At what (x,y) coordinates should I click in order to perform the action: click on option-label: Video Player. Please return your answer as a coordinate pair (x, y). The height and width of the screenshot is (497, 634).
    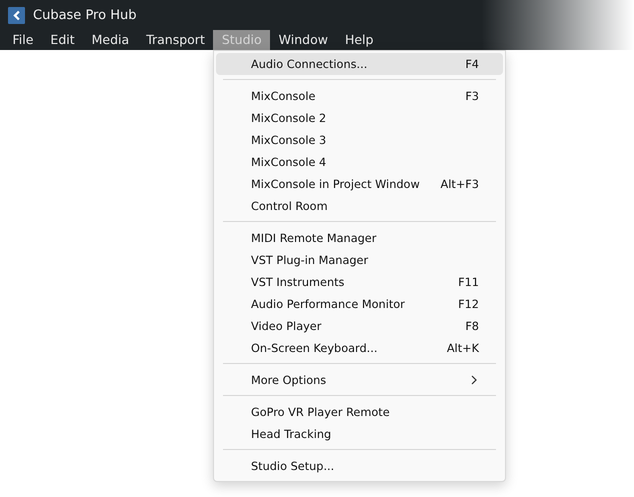
    Looking at the image, I should click on (286, 326).